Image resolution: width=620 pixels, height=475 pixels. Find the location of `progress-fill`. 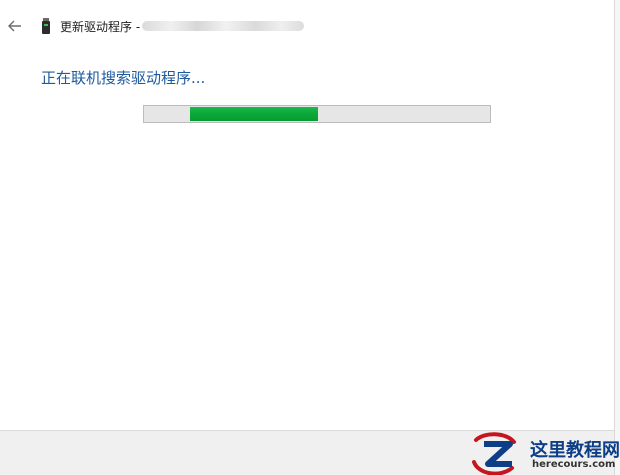

progress-fill is located at coordinates (253, 114).